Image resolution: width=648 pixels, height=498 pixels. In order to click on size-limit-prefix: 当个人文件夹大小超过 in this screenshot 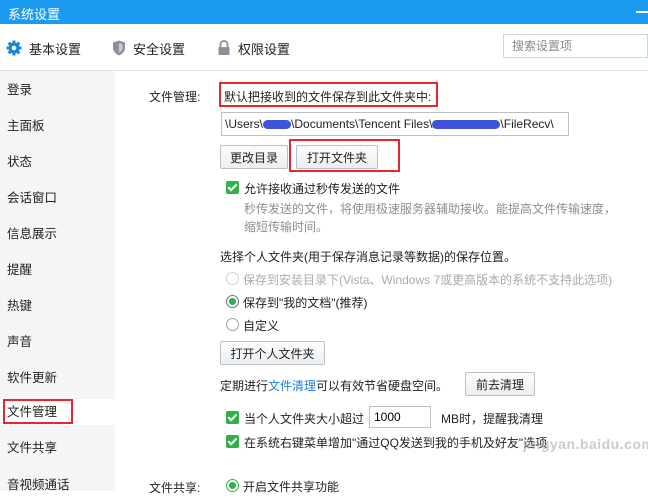, I will do `click(304, 419)`.